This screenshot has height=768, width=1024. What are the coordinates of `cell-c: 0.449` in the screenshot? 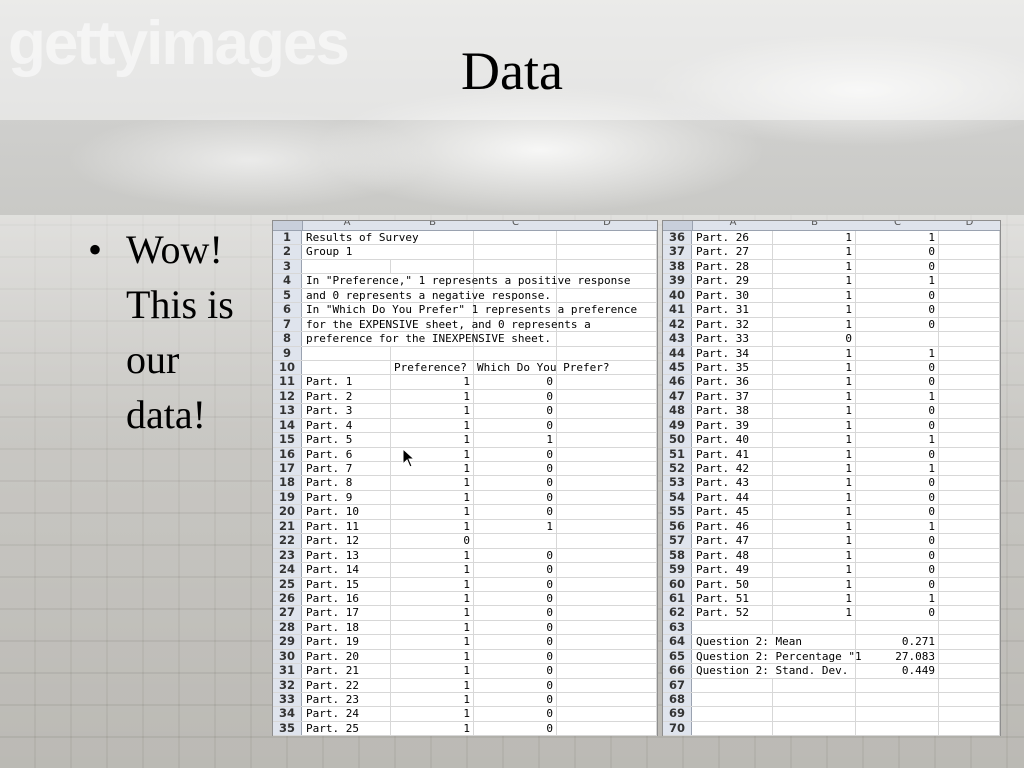 It's located at (897, 671).